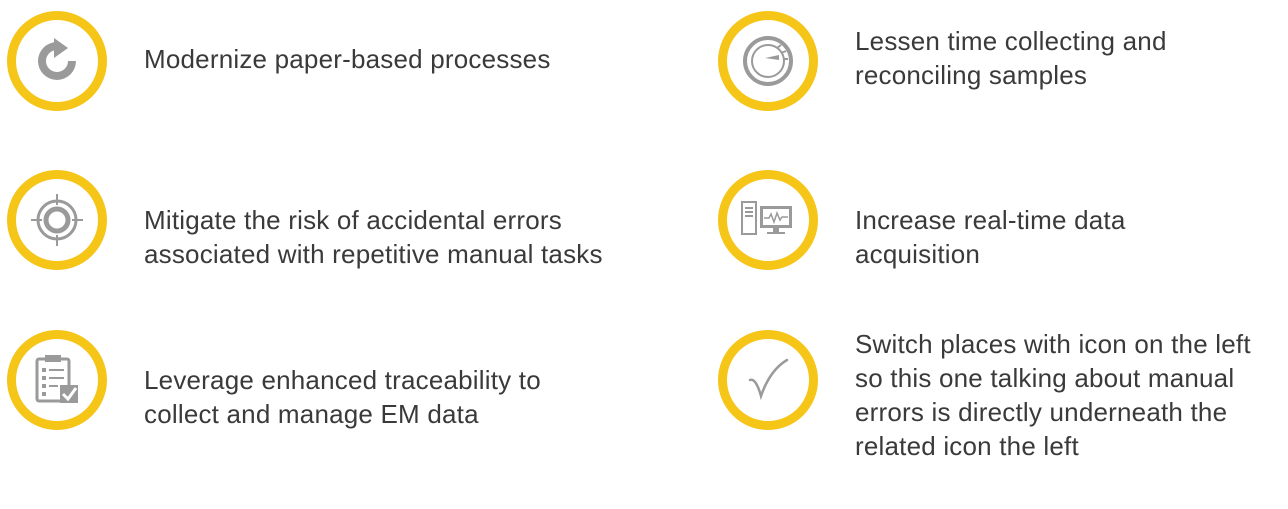 This screenshot has height=509, width=1288. I want to click on benefit-line: Modernize paper-based processes, so click(347, 59).